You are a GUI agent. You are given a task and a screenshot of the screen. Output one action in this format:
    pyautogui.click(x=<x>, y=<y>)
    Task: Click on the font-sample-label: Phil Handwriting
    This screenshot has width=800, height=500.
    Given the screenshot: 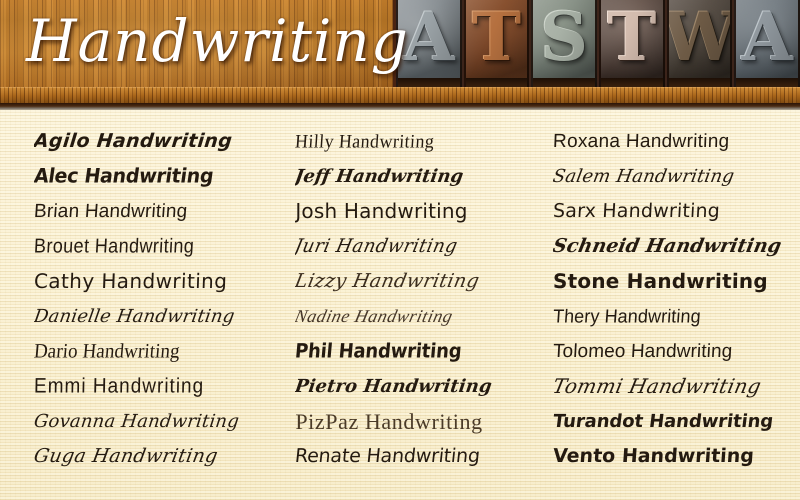 What is the action you would take?
    pyautogui.click(x=379, y=351)
    